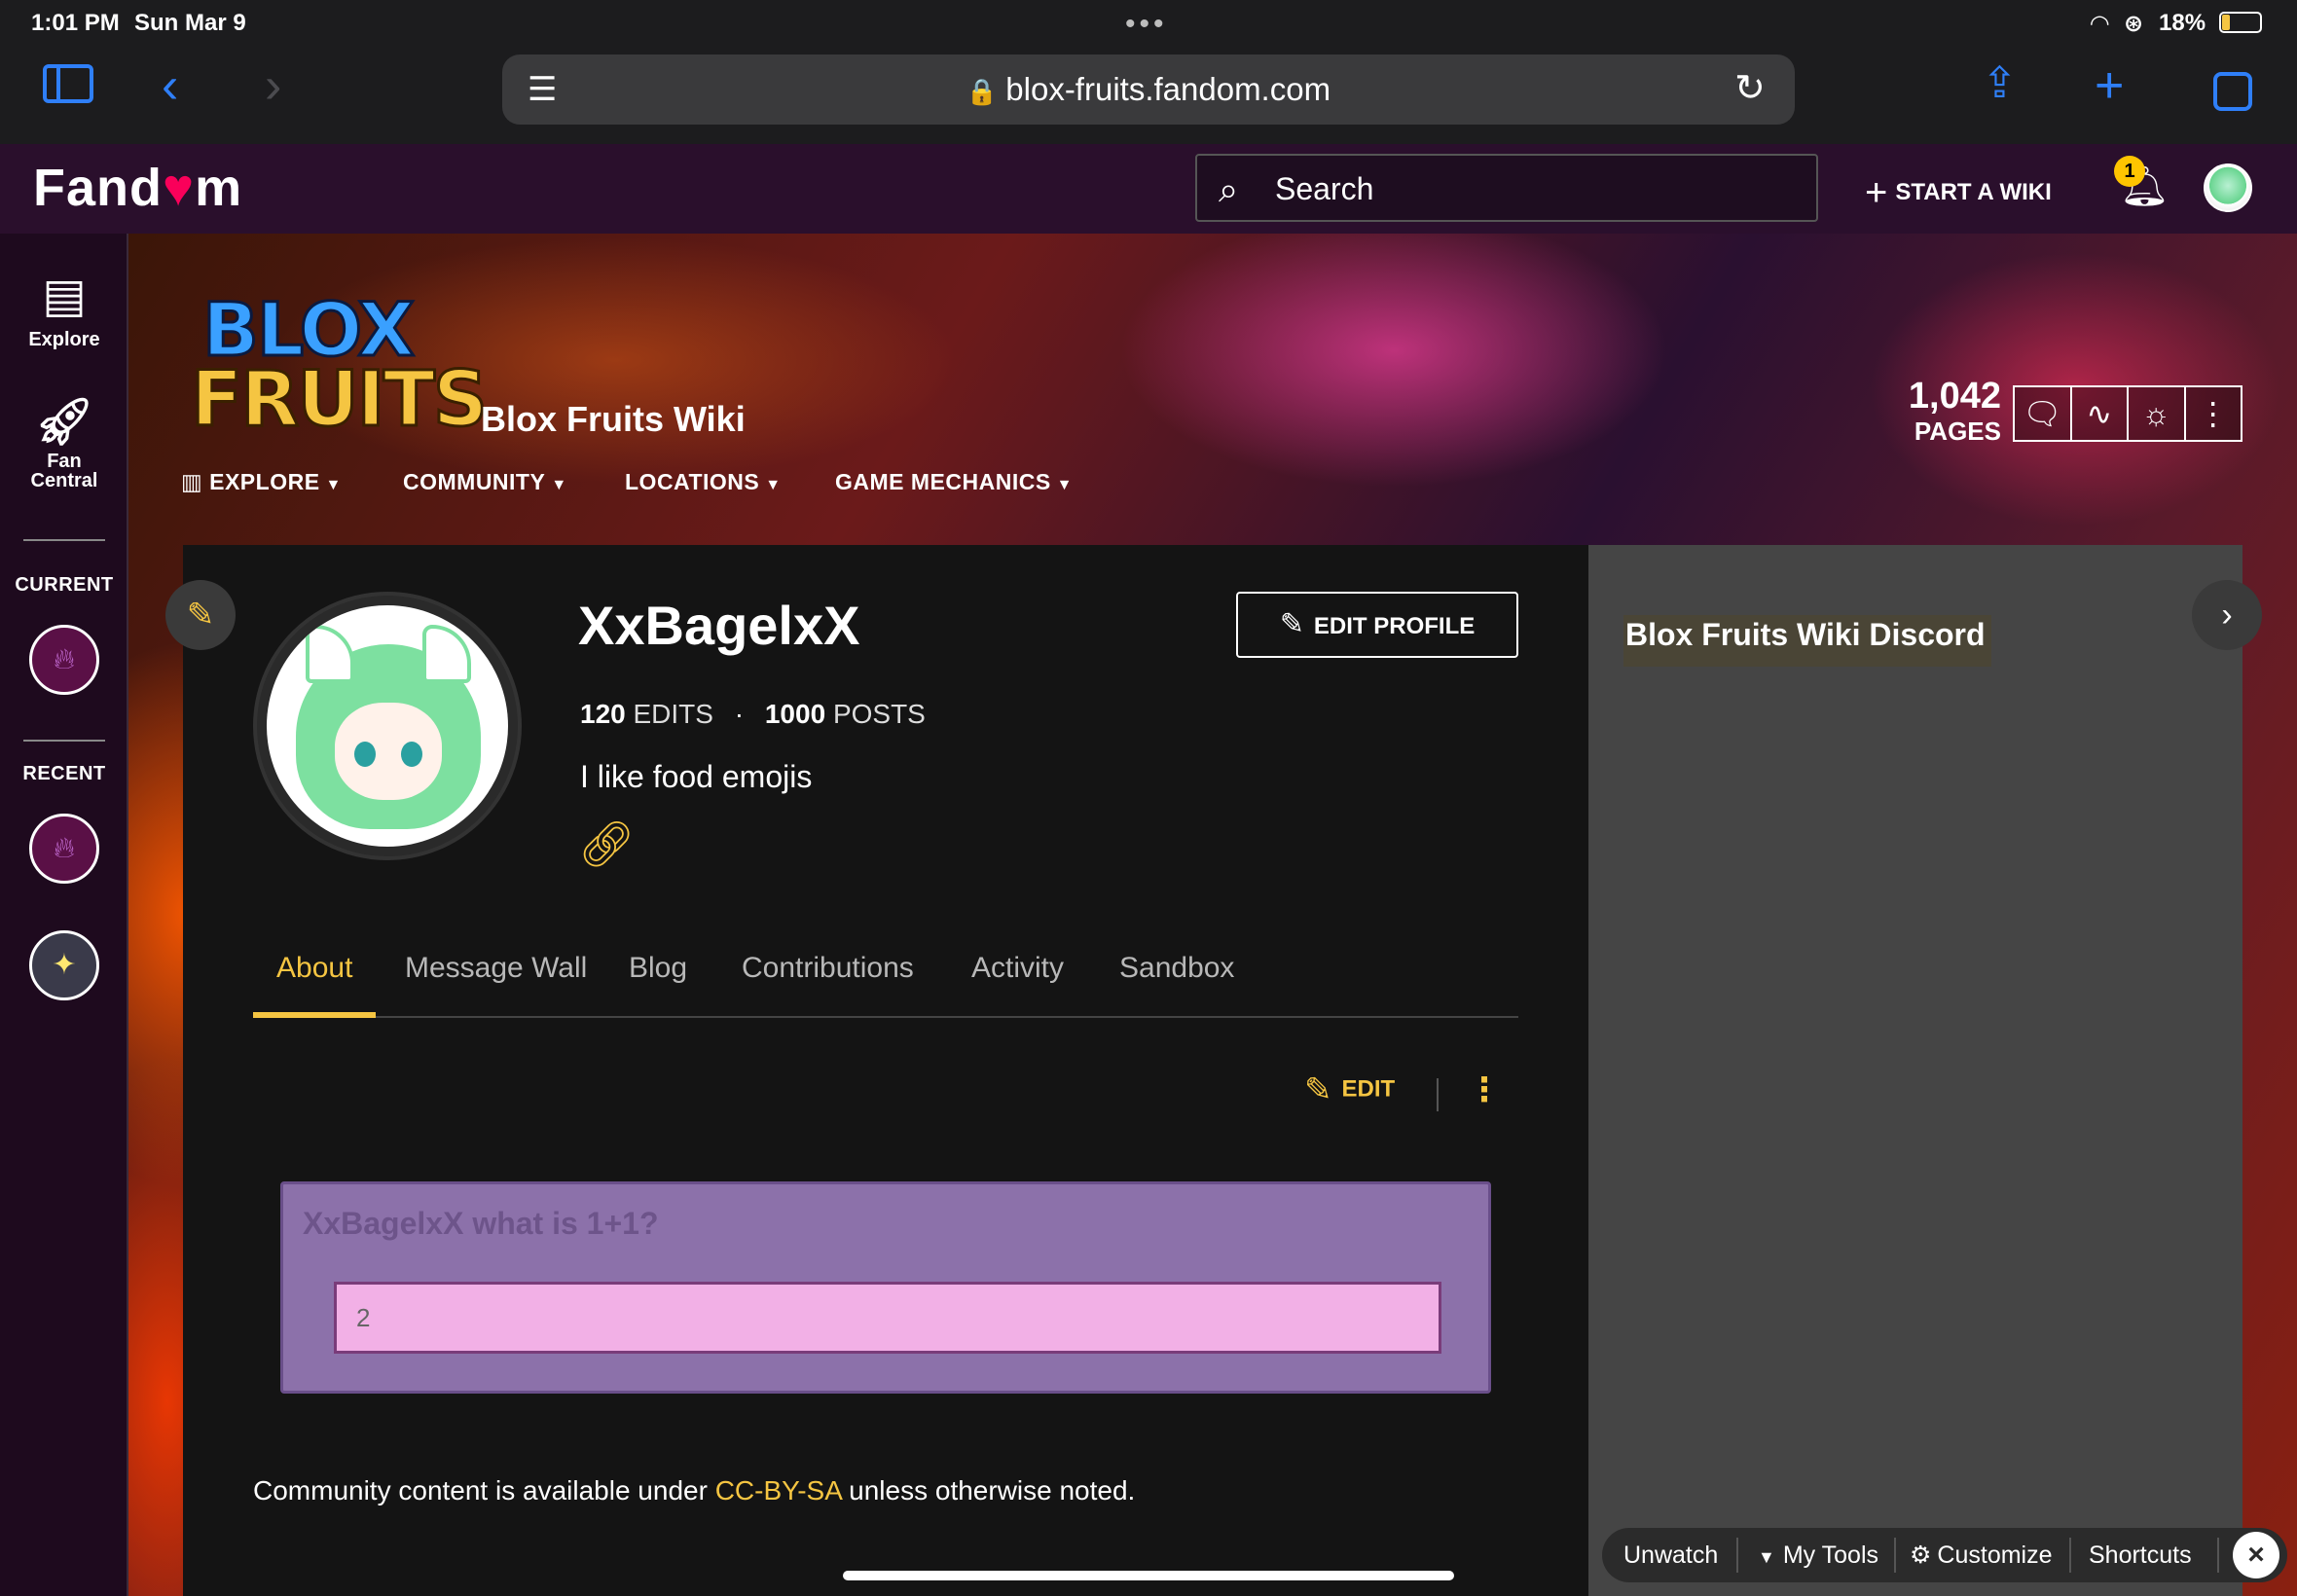 This screenshot has width=2297, height=1596. What do you see at coordinates (2182, 23) in the screenshot?
I see `battery-percent: 18%` at bounding box center [2182, 23].